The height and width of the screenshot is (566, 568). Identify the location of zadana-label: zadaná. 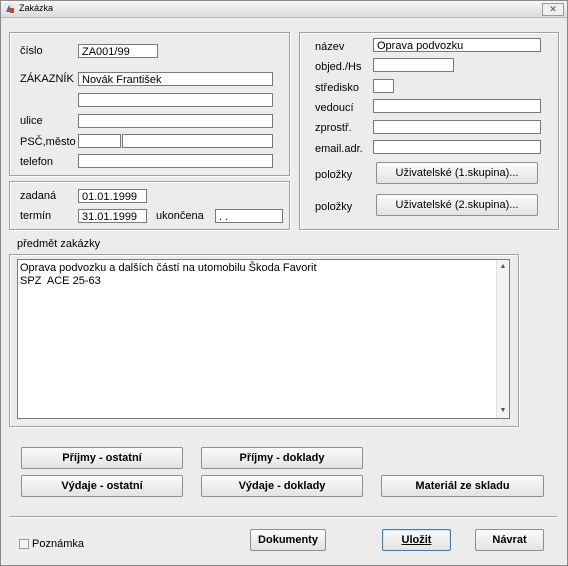
(38, 196).